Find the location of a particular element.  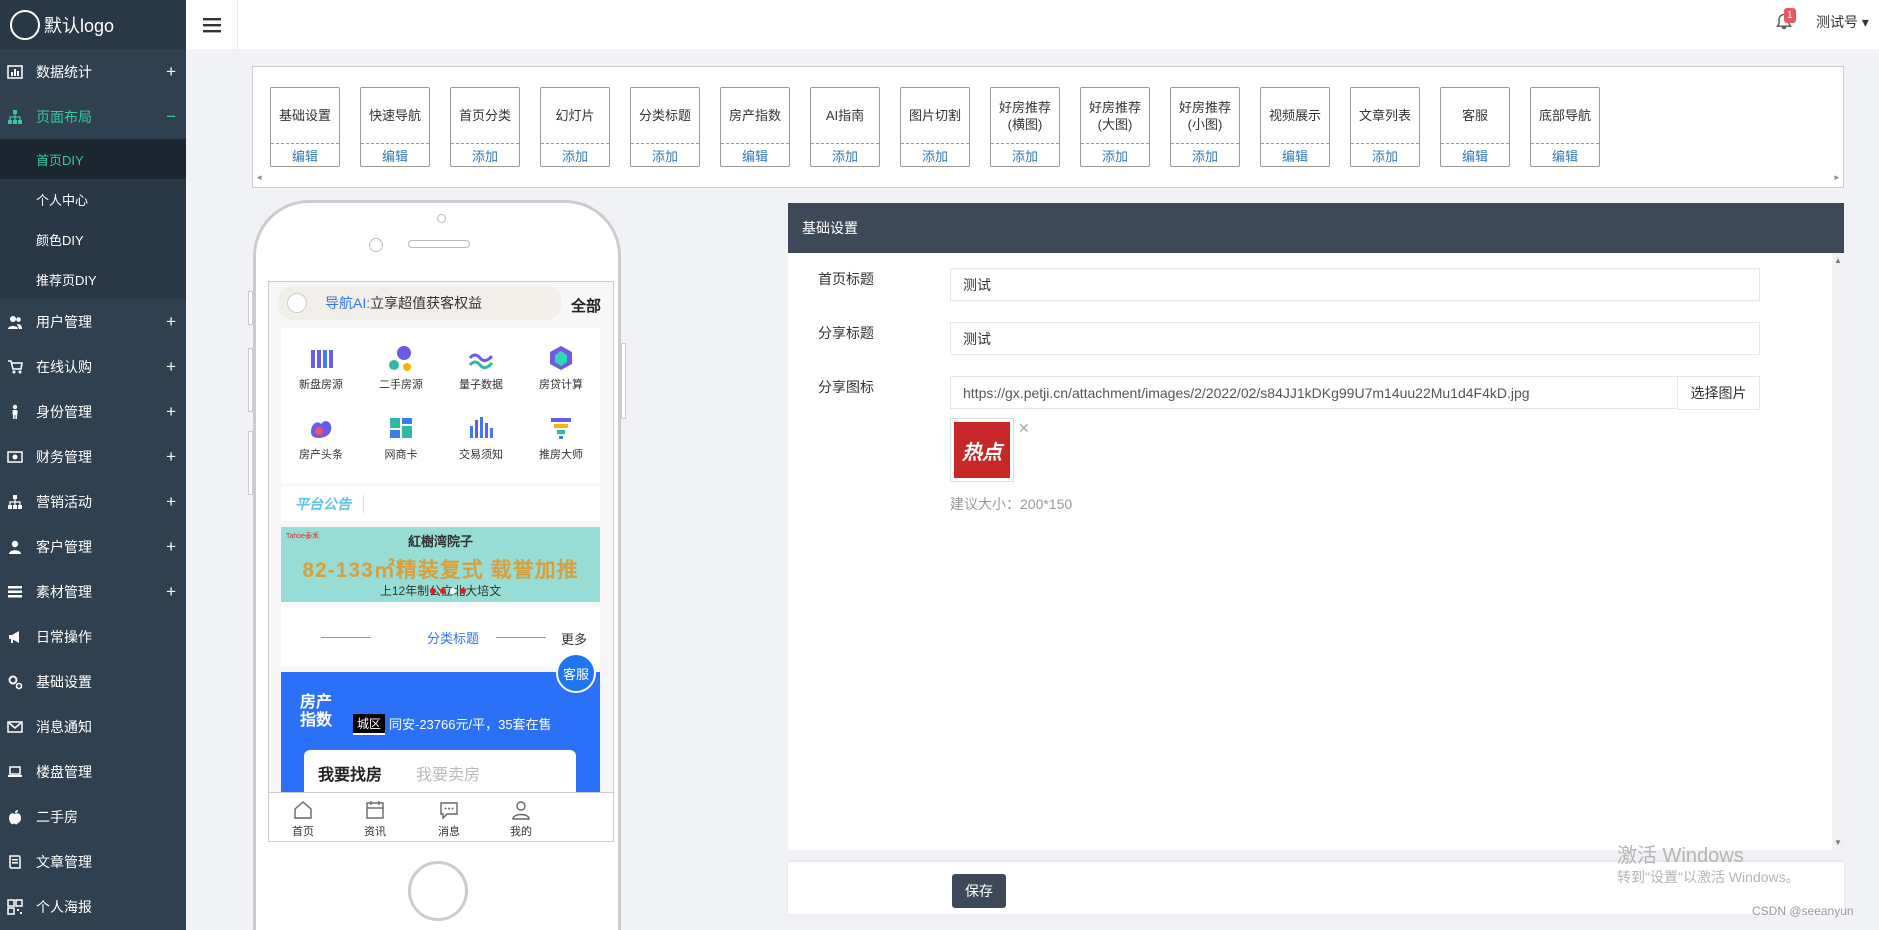

tab-message: 消息 is located at coordinates (449, 819).